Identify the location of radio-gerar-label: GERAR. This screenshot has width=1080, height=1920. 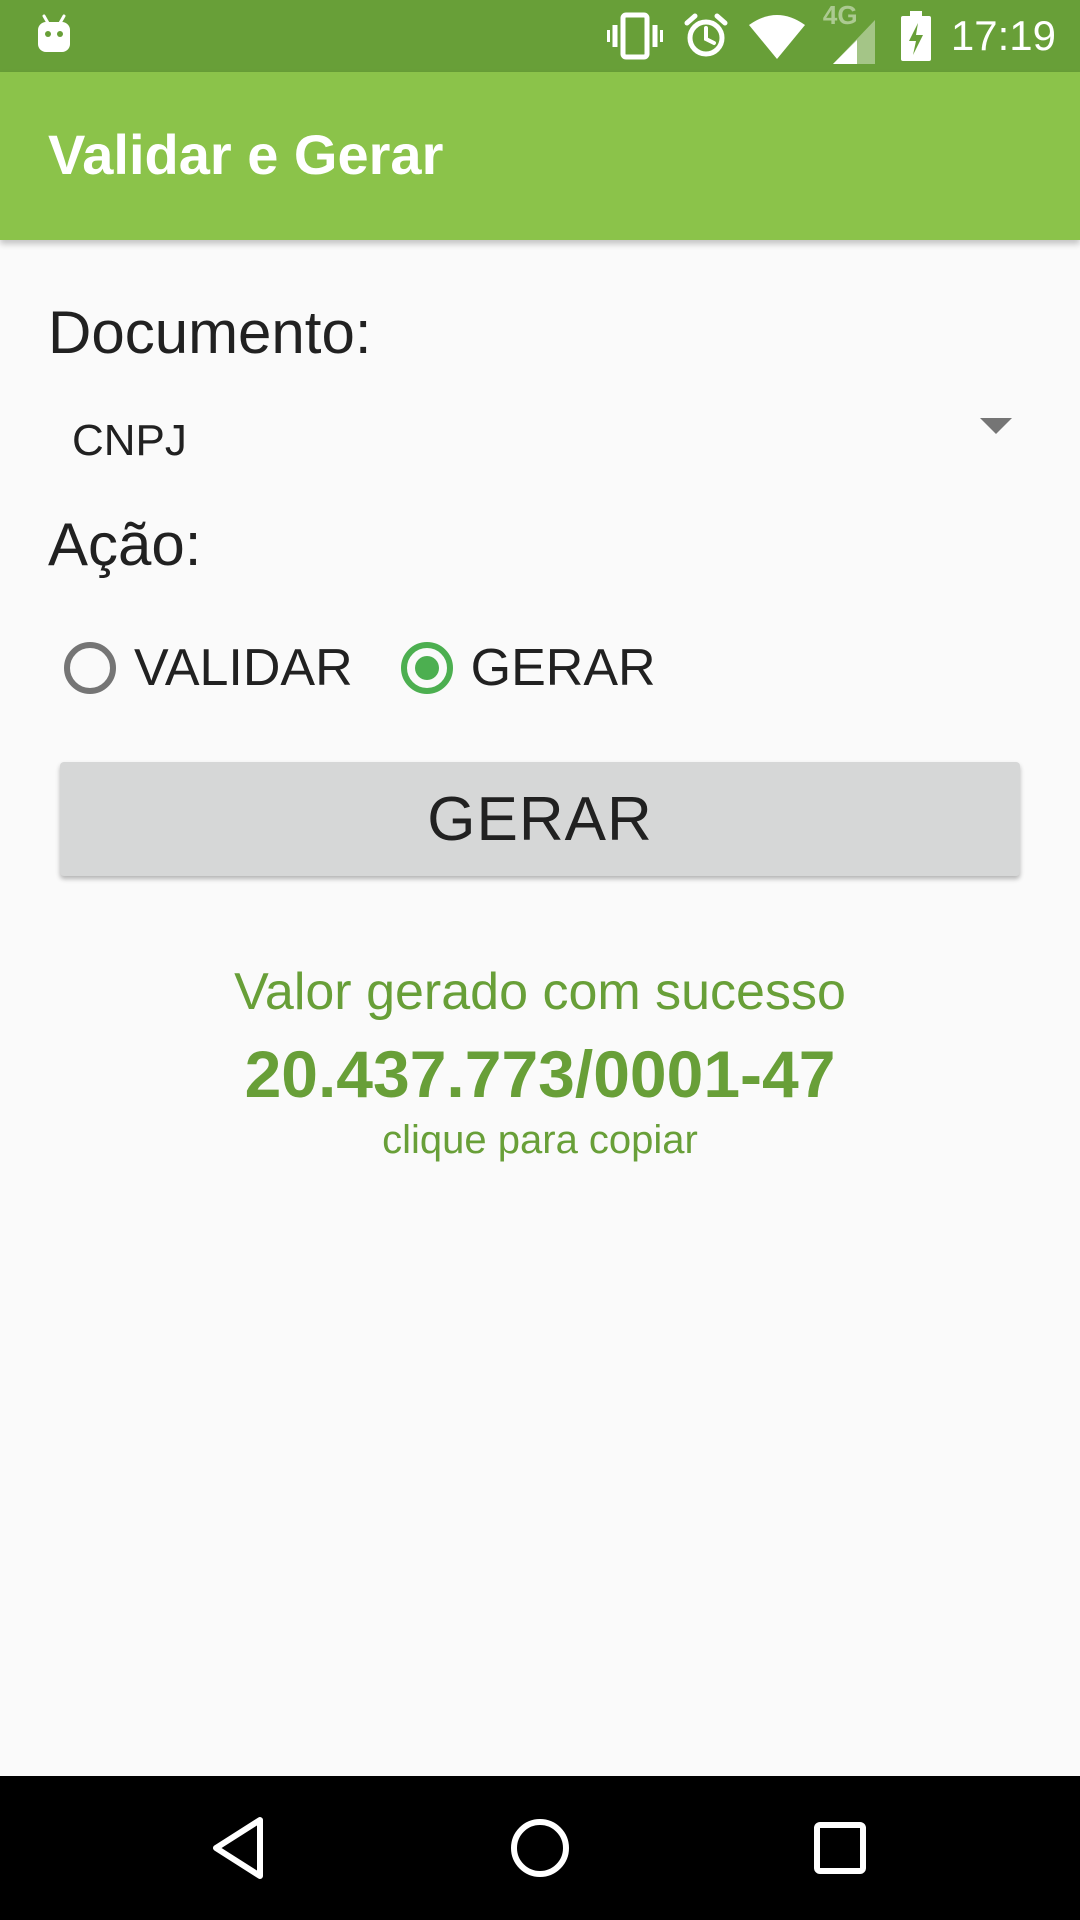
(563, 668).